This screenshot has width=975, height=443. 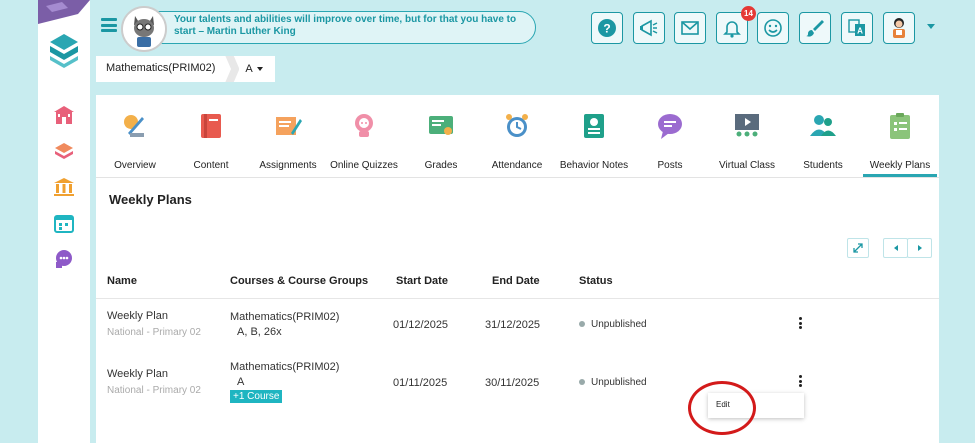 I want to click on breadcrumb: Mathematics(PRIM02) A, so click(x=185, y=69).